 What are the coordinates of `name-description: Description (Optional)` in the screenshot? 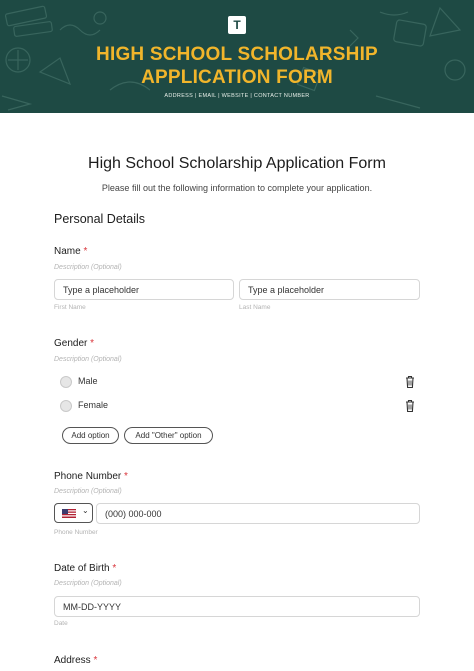 It's located at (88, 267).